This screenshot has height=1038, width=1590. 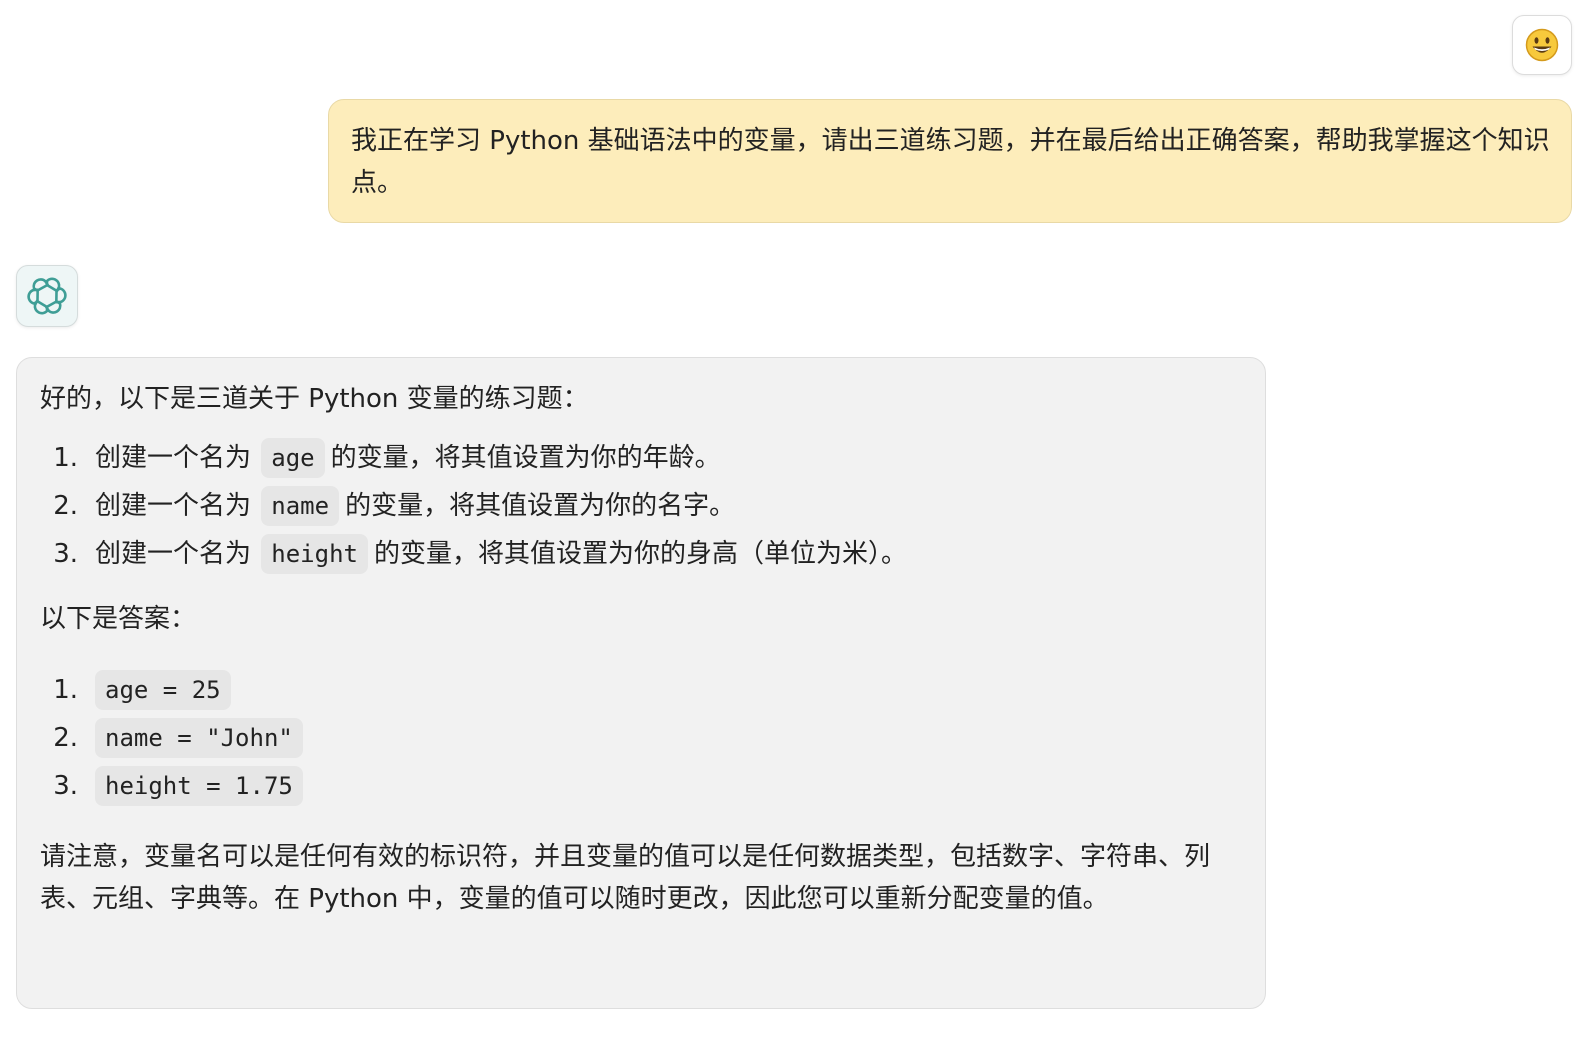 I want to click on openai-logo-icon, so click(x=47, y=296).